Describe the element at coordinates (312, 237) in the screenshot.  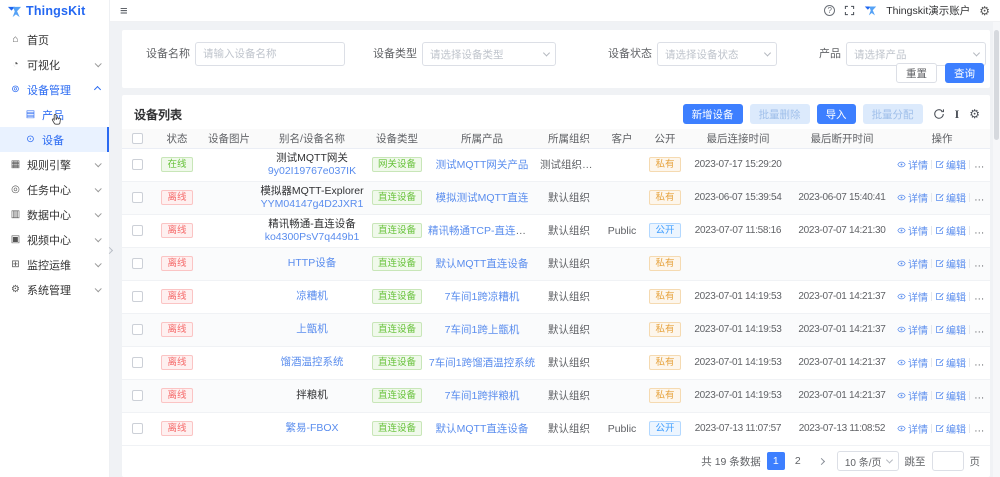
I see `device-id: ko4300PsV7q449b1` at that location.